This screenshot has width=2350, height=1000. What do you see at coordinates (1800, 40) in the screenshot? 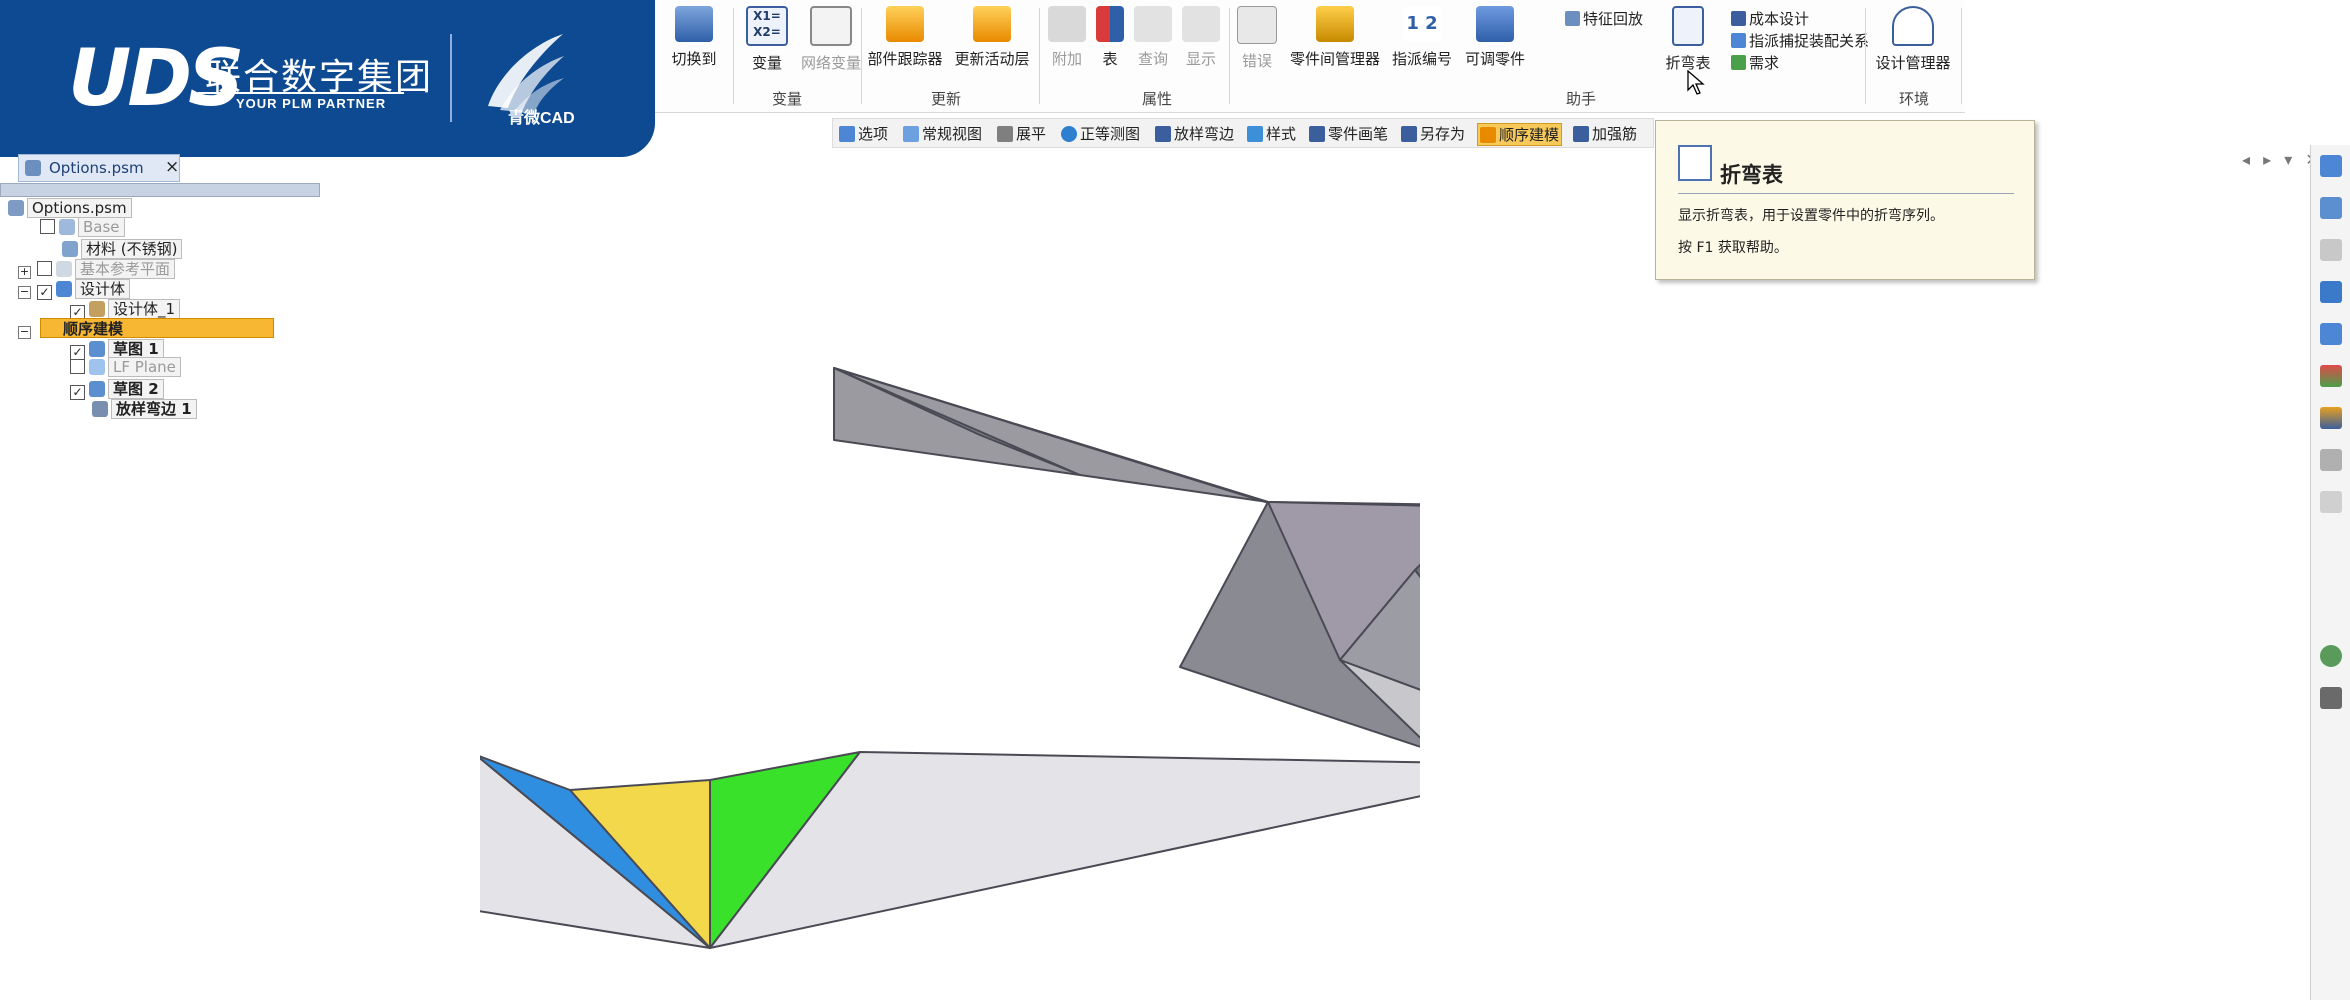
I see `assign-capture-relations-button: 指派捕捉装配关系` at bounding box center [1800, 40].